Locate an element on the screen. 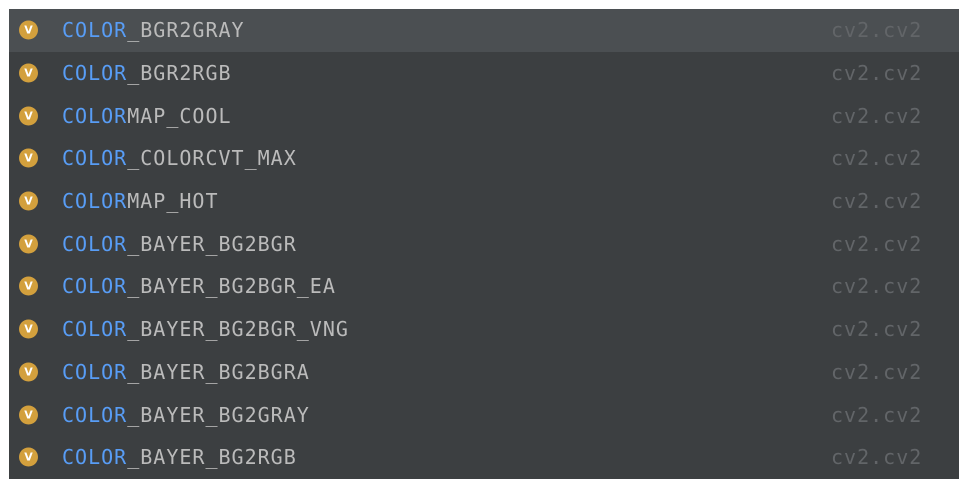  completion-item: V COLOR_BAYER_BG2BGR_VNG cv2.cv2 is located at coordinates (484, 329).